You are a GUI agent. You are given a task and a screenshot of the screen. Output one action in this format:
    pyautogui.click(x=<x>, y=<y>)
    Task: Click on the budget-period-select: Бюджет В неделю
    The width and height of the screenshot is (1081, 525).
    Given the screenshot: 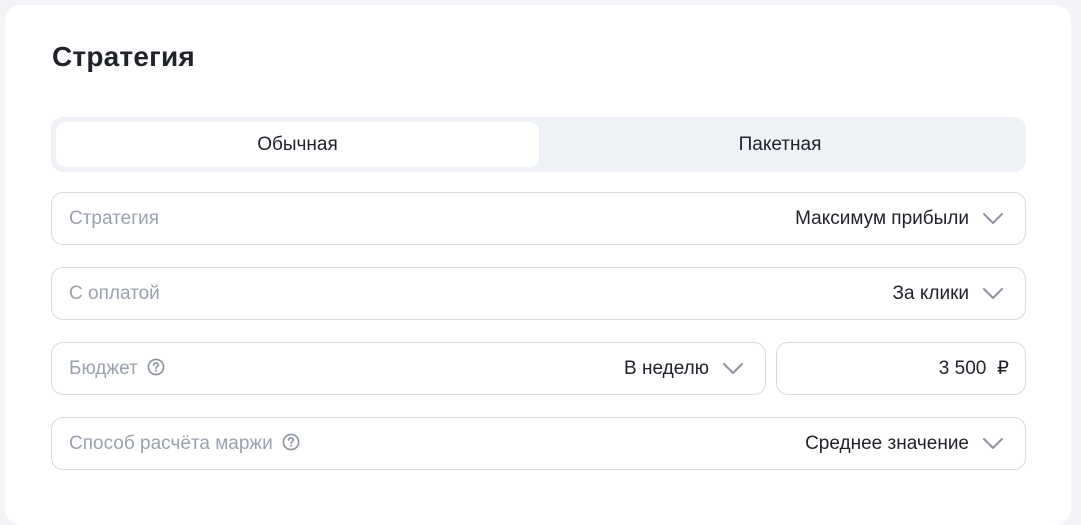 What is the action you would take?
    pyautogui.click(x=408, y=368)
    